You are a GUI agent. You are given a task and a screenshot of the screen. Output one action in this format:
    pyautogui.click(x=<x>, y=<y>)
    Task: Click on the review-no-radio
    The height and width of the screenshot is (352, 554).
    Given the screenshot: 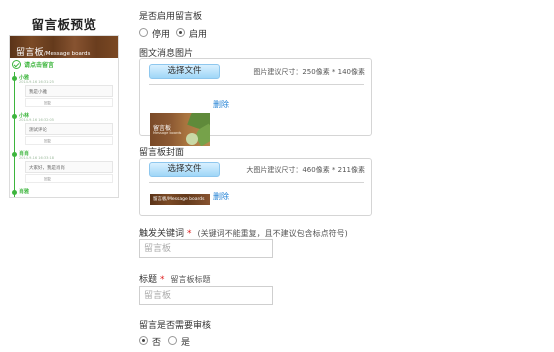 What is the action you would take?
    pyautogui.click(x=143, y=340)
    